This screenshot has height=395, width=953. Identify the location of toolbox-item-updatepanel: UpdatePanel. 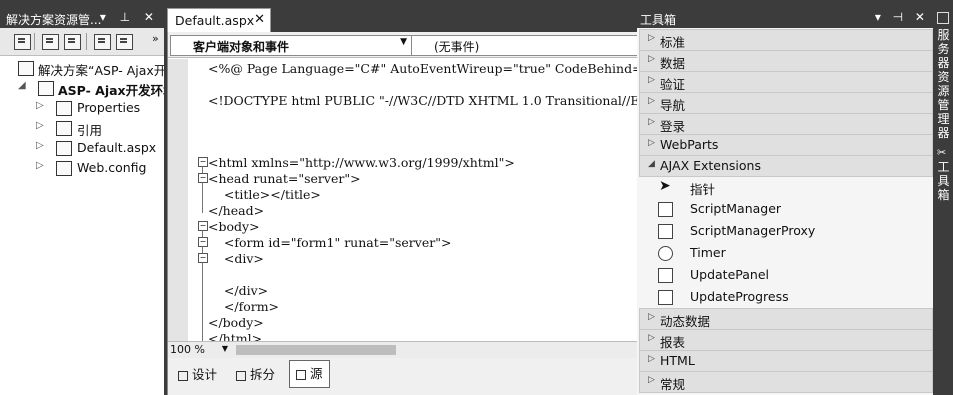
(785, 275).